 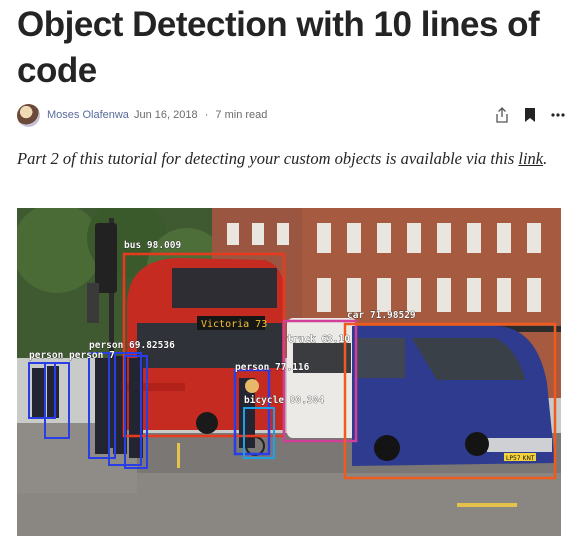 What do you see at coordinates (88, 115) in the screenshot?
I see `author-name: Moses Olafenwa` at bounding box center [88, 115].